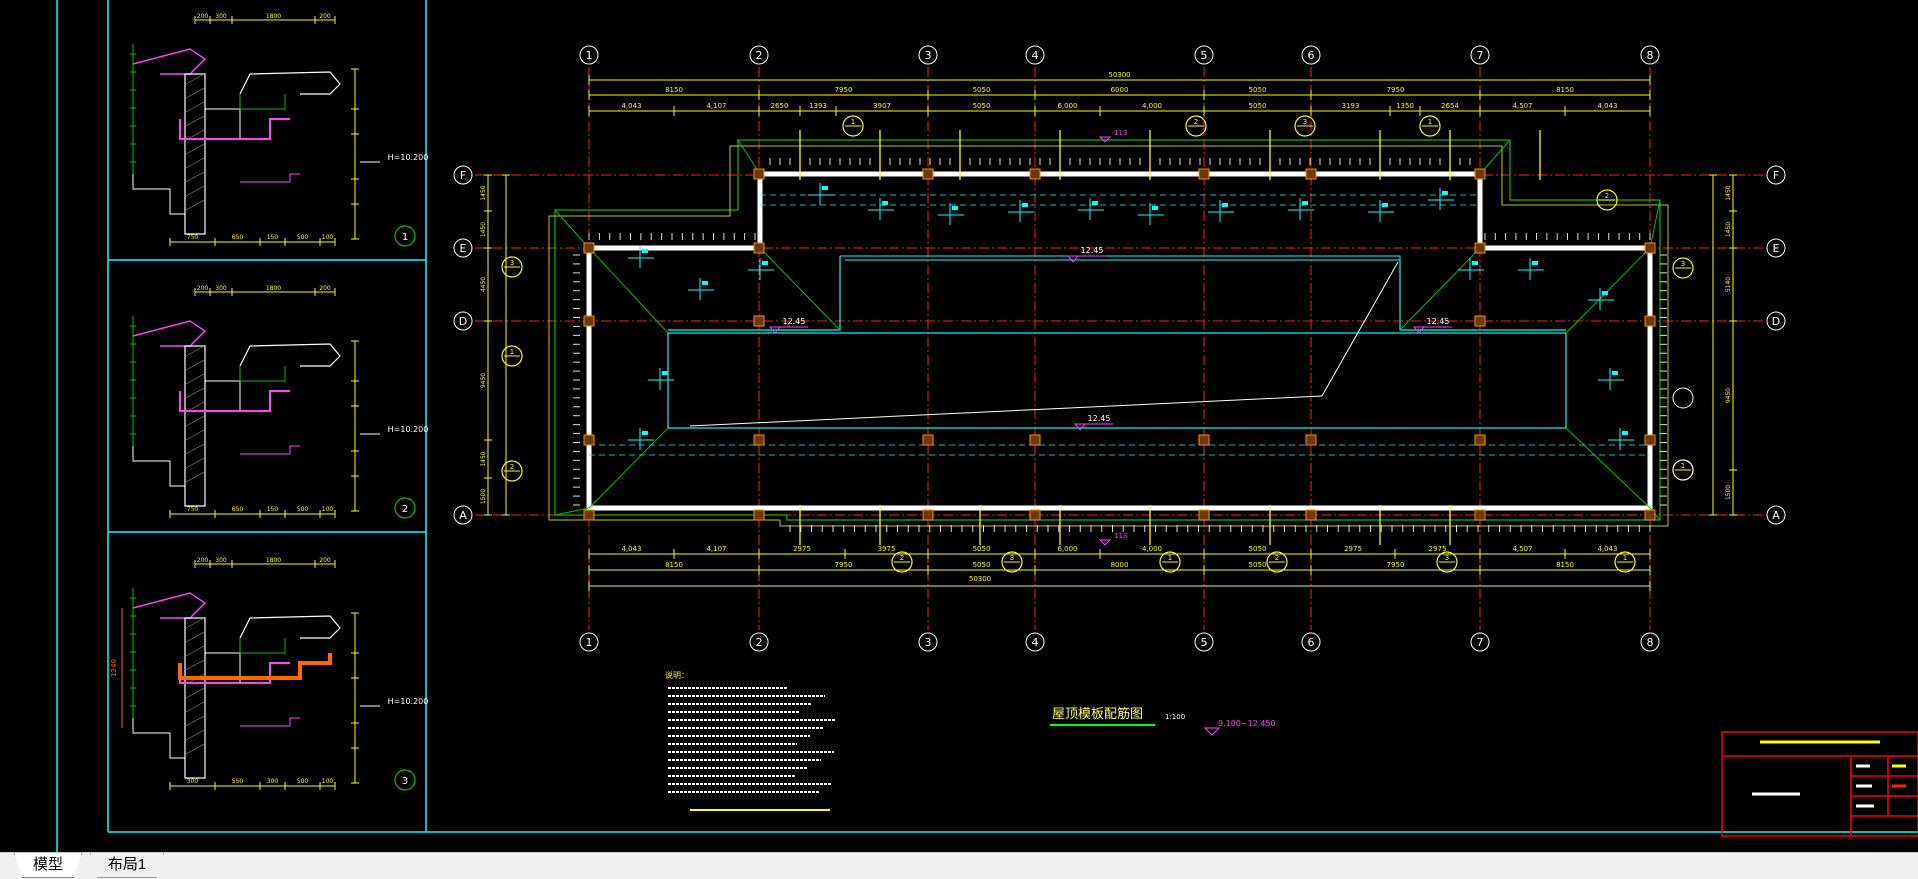 Image resolution: width=1918 pixels, height=879 pixels. What do you see at coordinates (303, 781) in the screenshot?
I see `detail-dim-text: 500` at bounding box center [303, 781].